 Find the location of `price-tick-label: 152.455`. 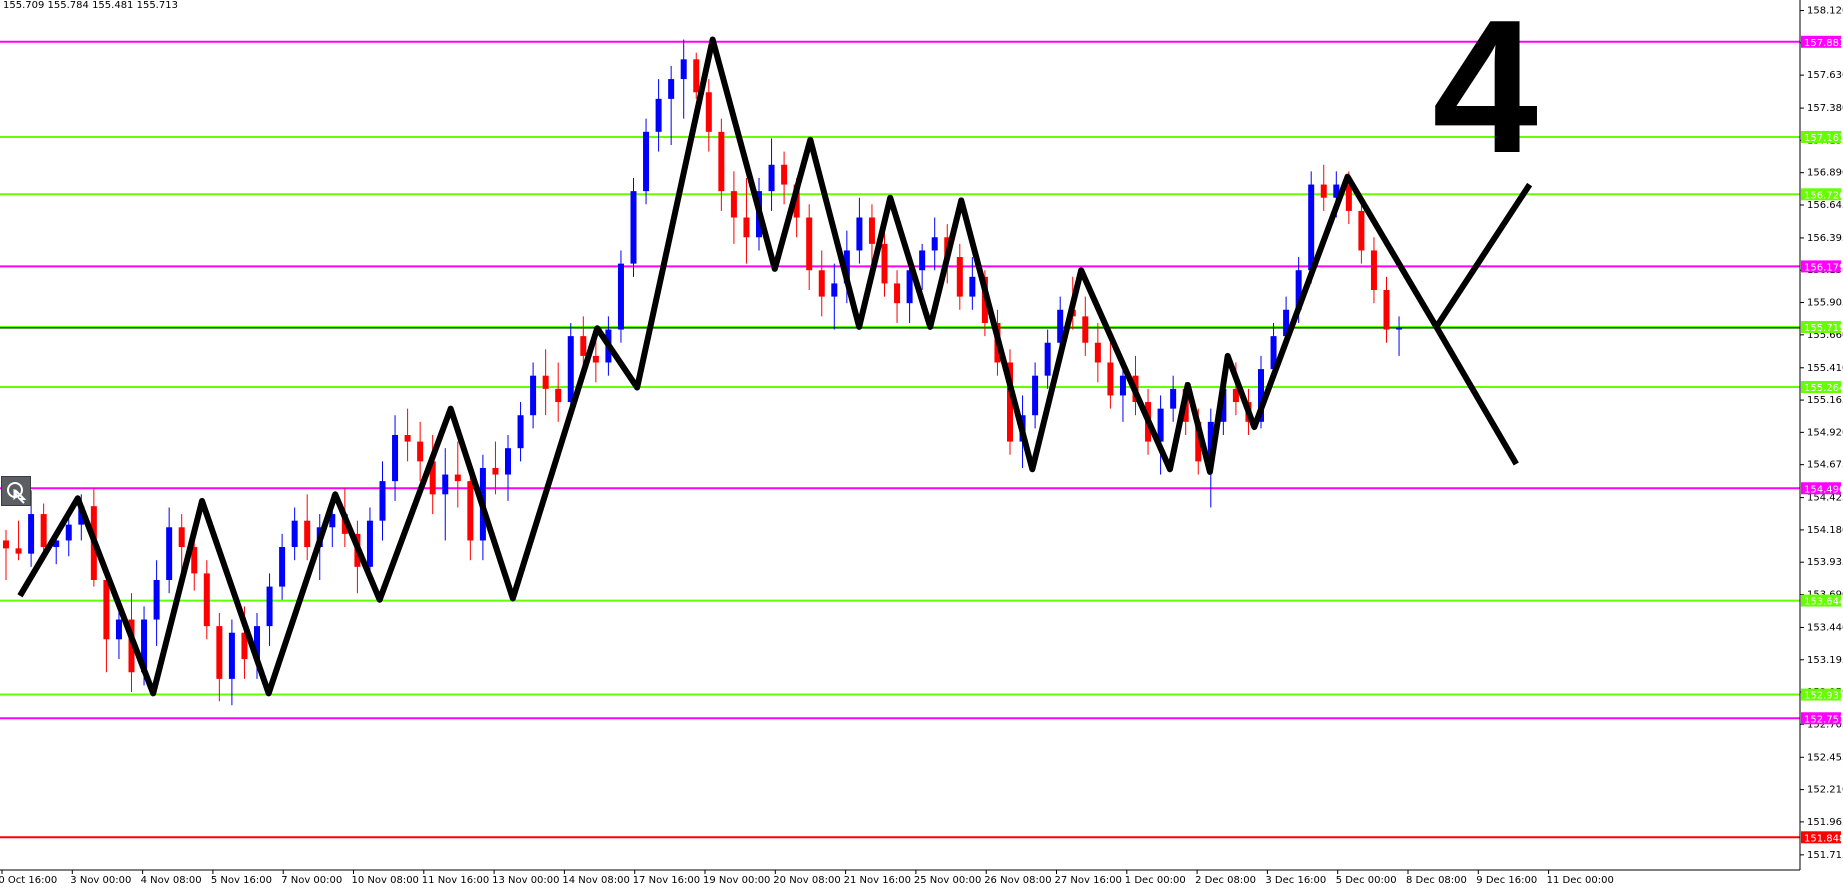

price-tick-label: 152.455 is located at coordinates (1825, 757).